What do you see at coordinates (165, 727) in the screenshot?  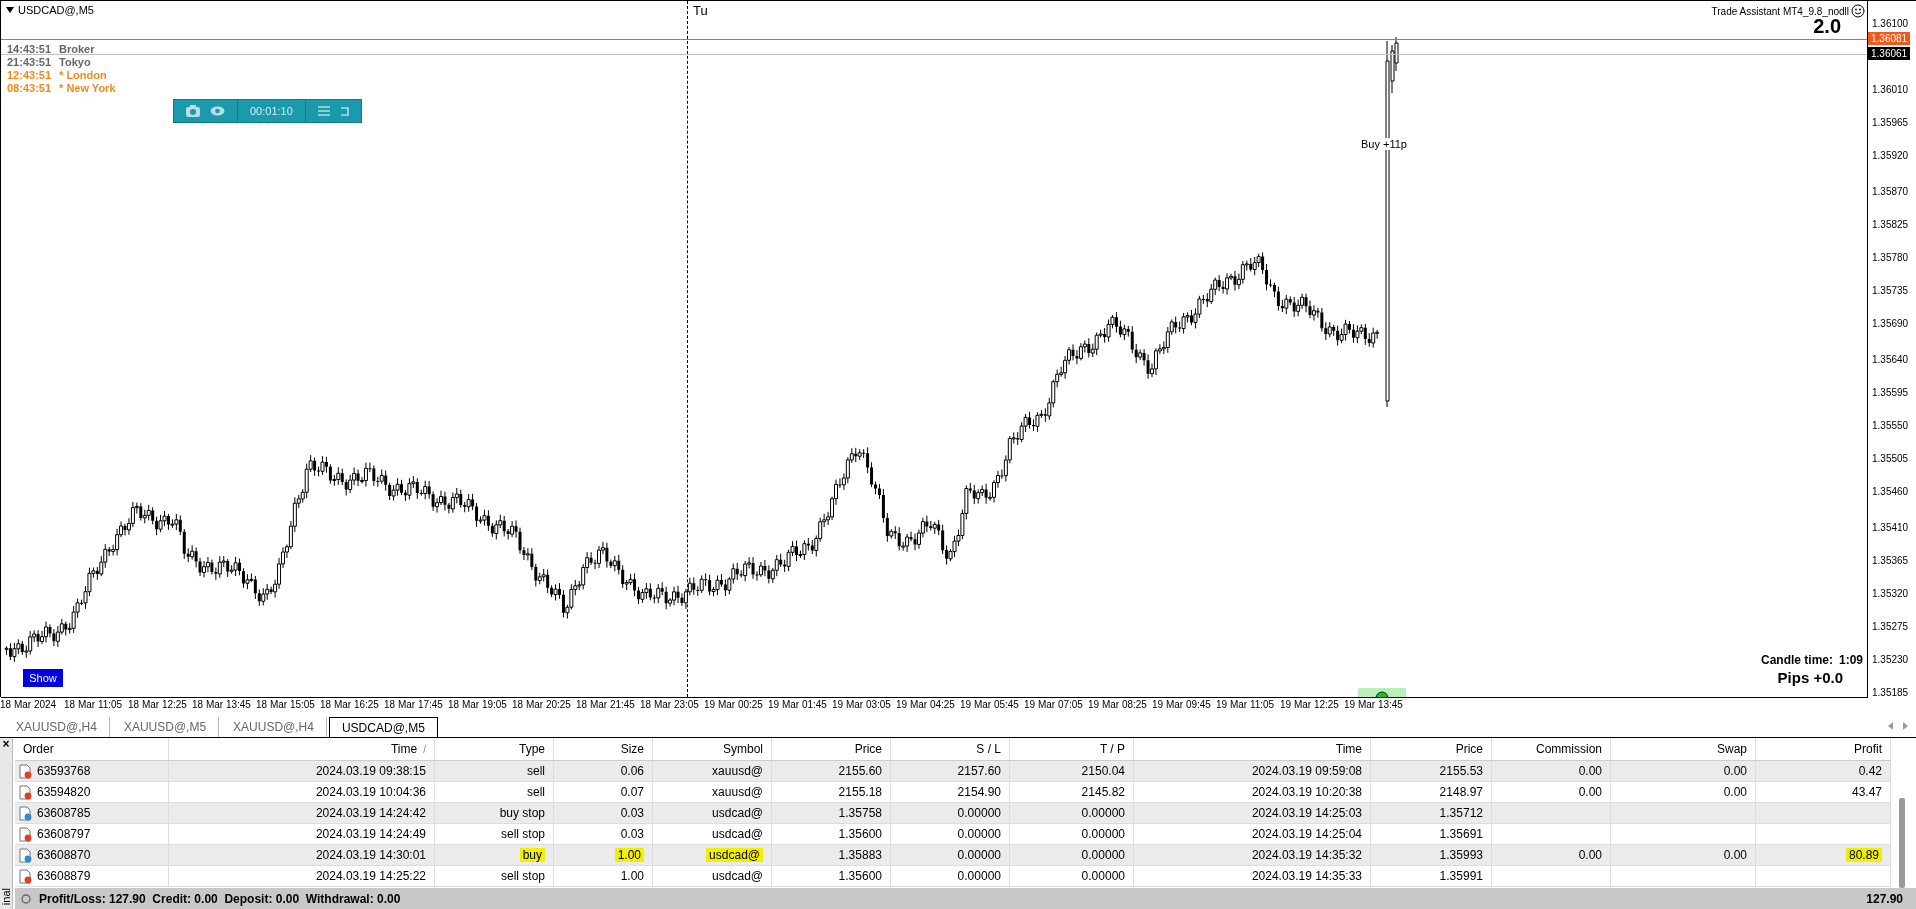 I see `chart-tab: XAUUSD@,M5` at bounding box center [165, 727].